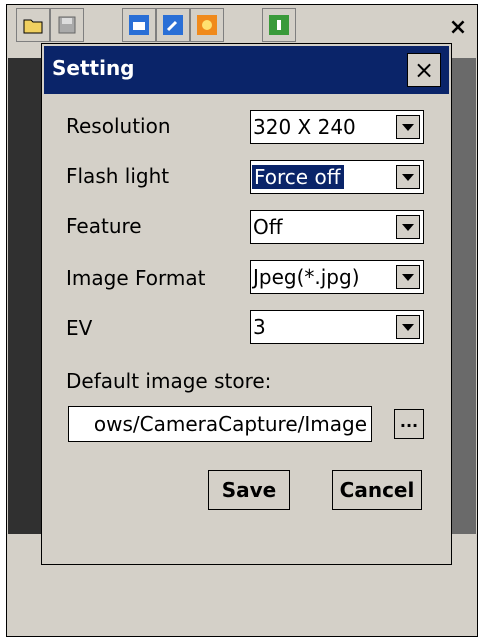  I want to click on ev-value: 3, so click(259, 327).